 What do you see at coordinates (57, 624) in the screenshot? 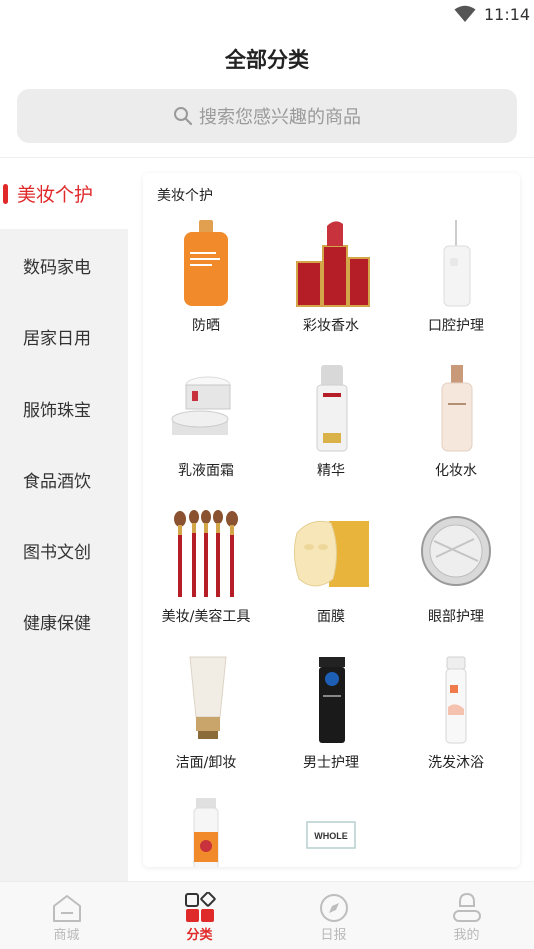
I see `sidebar-item-label: 健康保健` at bounding box center [57, 624].